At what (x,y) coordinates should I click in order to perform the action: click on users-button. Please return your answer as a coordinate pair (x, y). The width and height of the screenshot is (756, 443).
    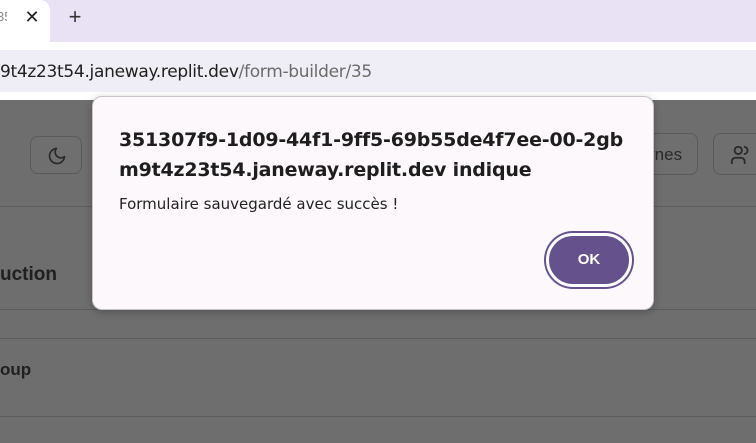
    Looking at the image, I should click on (734, 154).